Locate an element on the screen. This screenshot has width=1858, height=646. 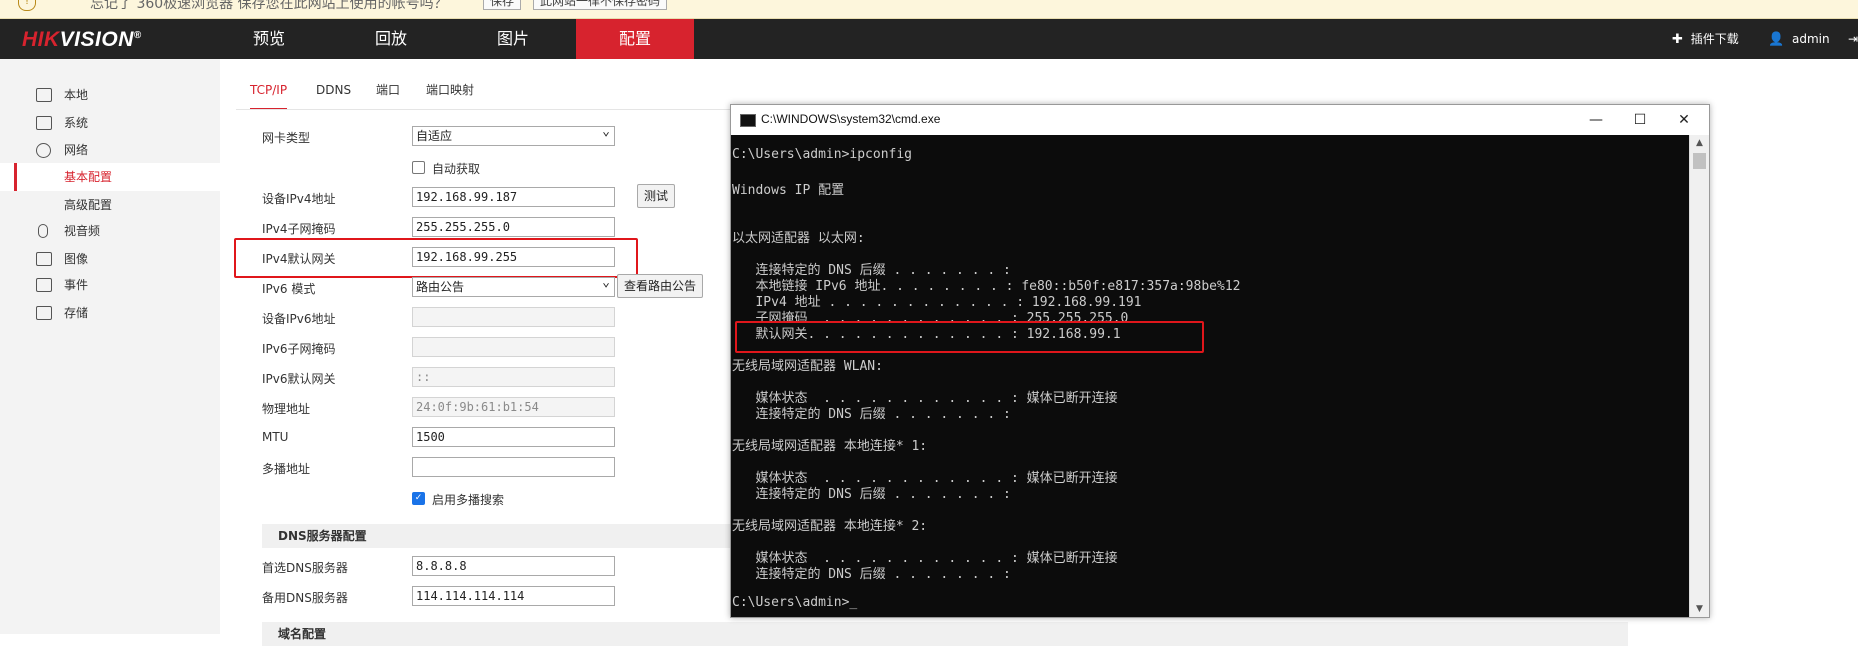
scroll-down-icon: ▼ is located at coordinates (1699, 609).